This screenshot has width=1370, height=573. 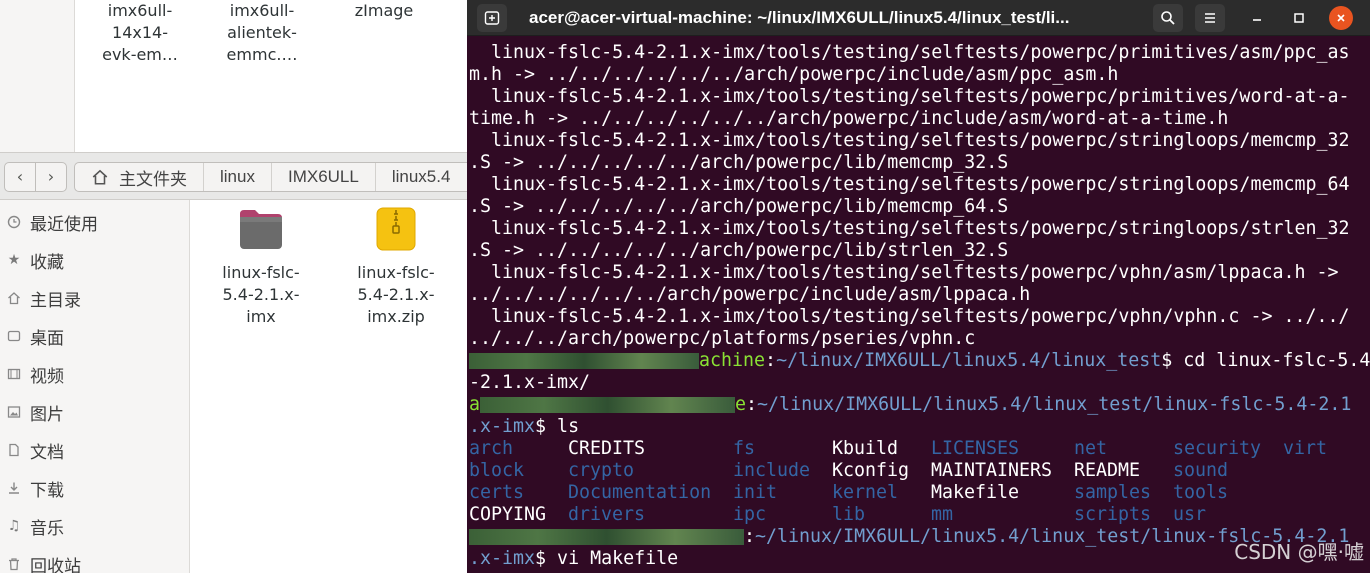 I want to click on prompt-host: achine, so click(x=732, y=360).